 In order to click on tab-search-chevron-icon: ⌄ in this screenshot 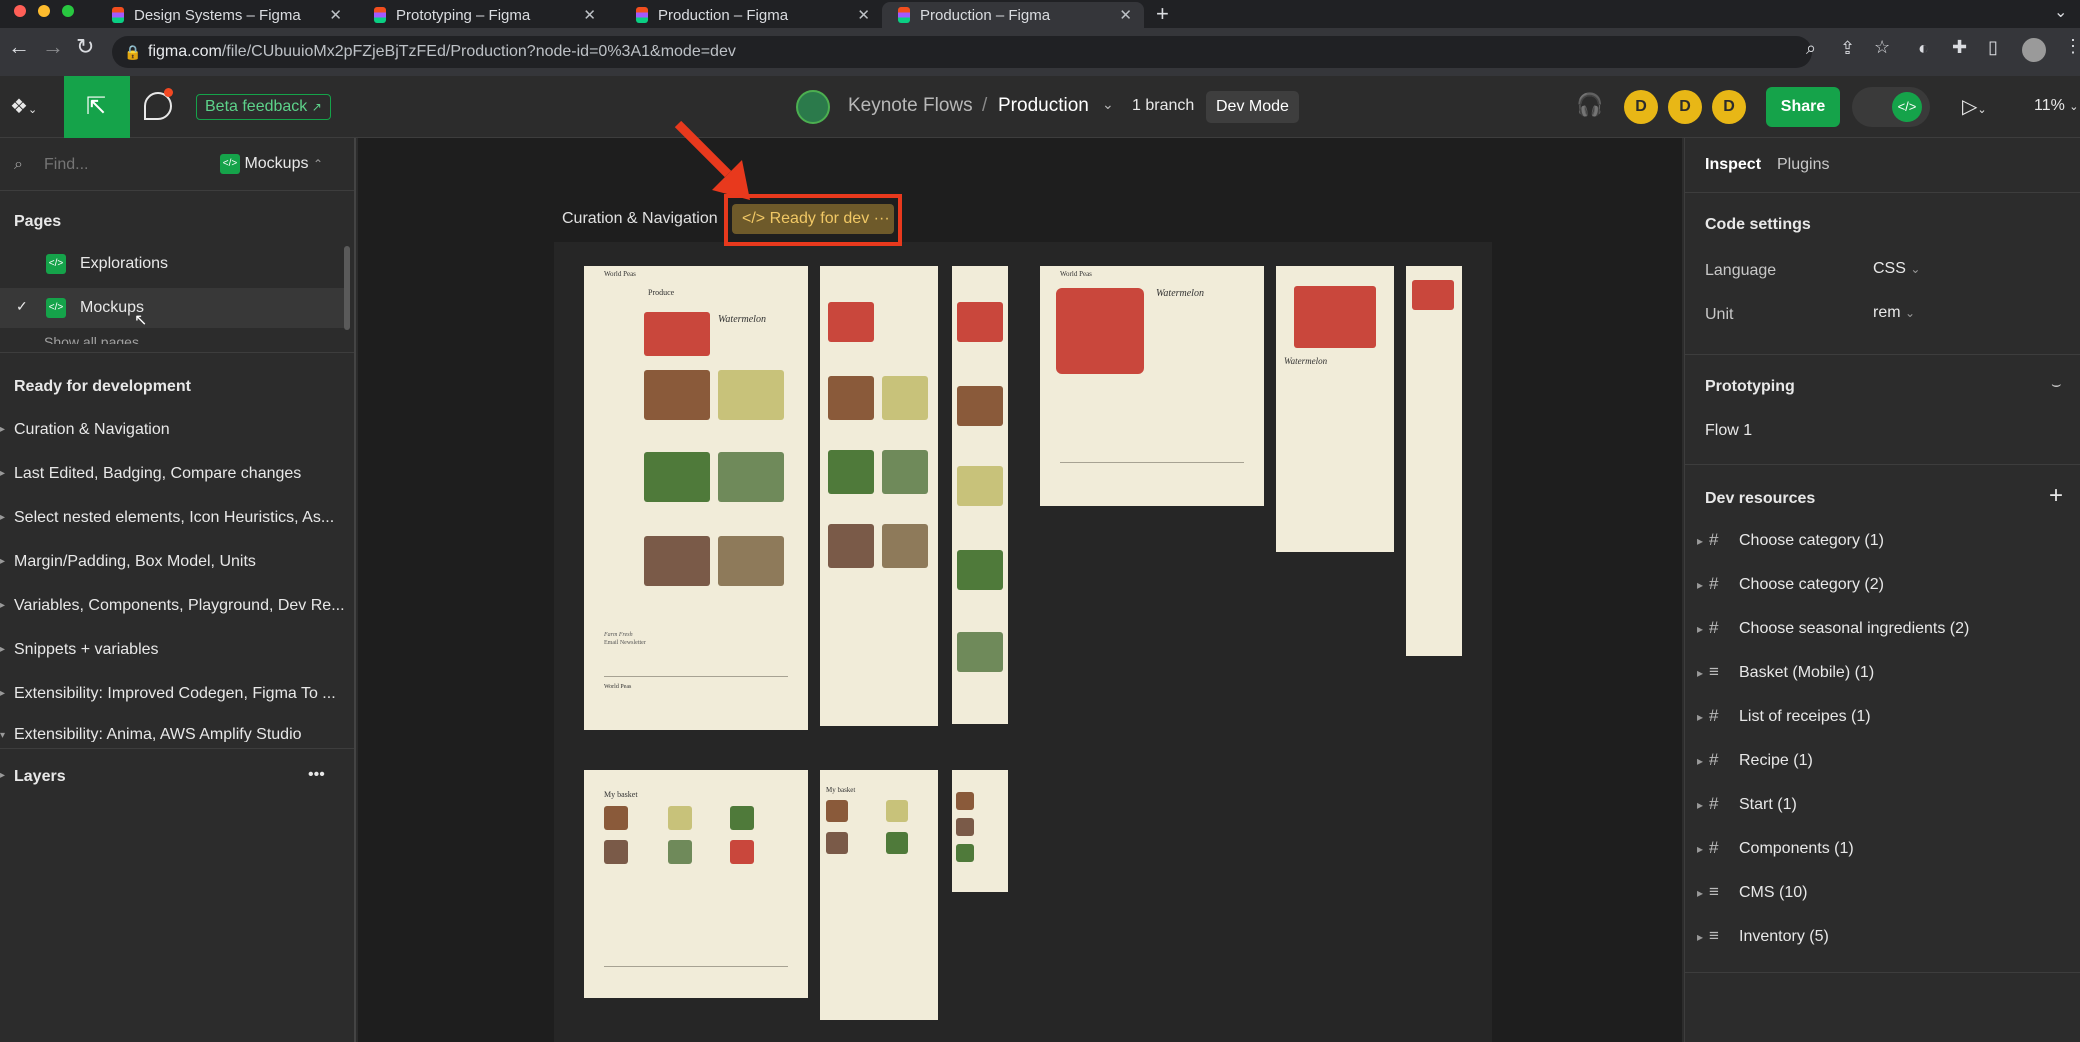, I will do `click(2060, 12)`.